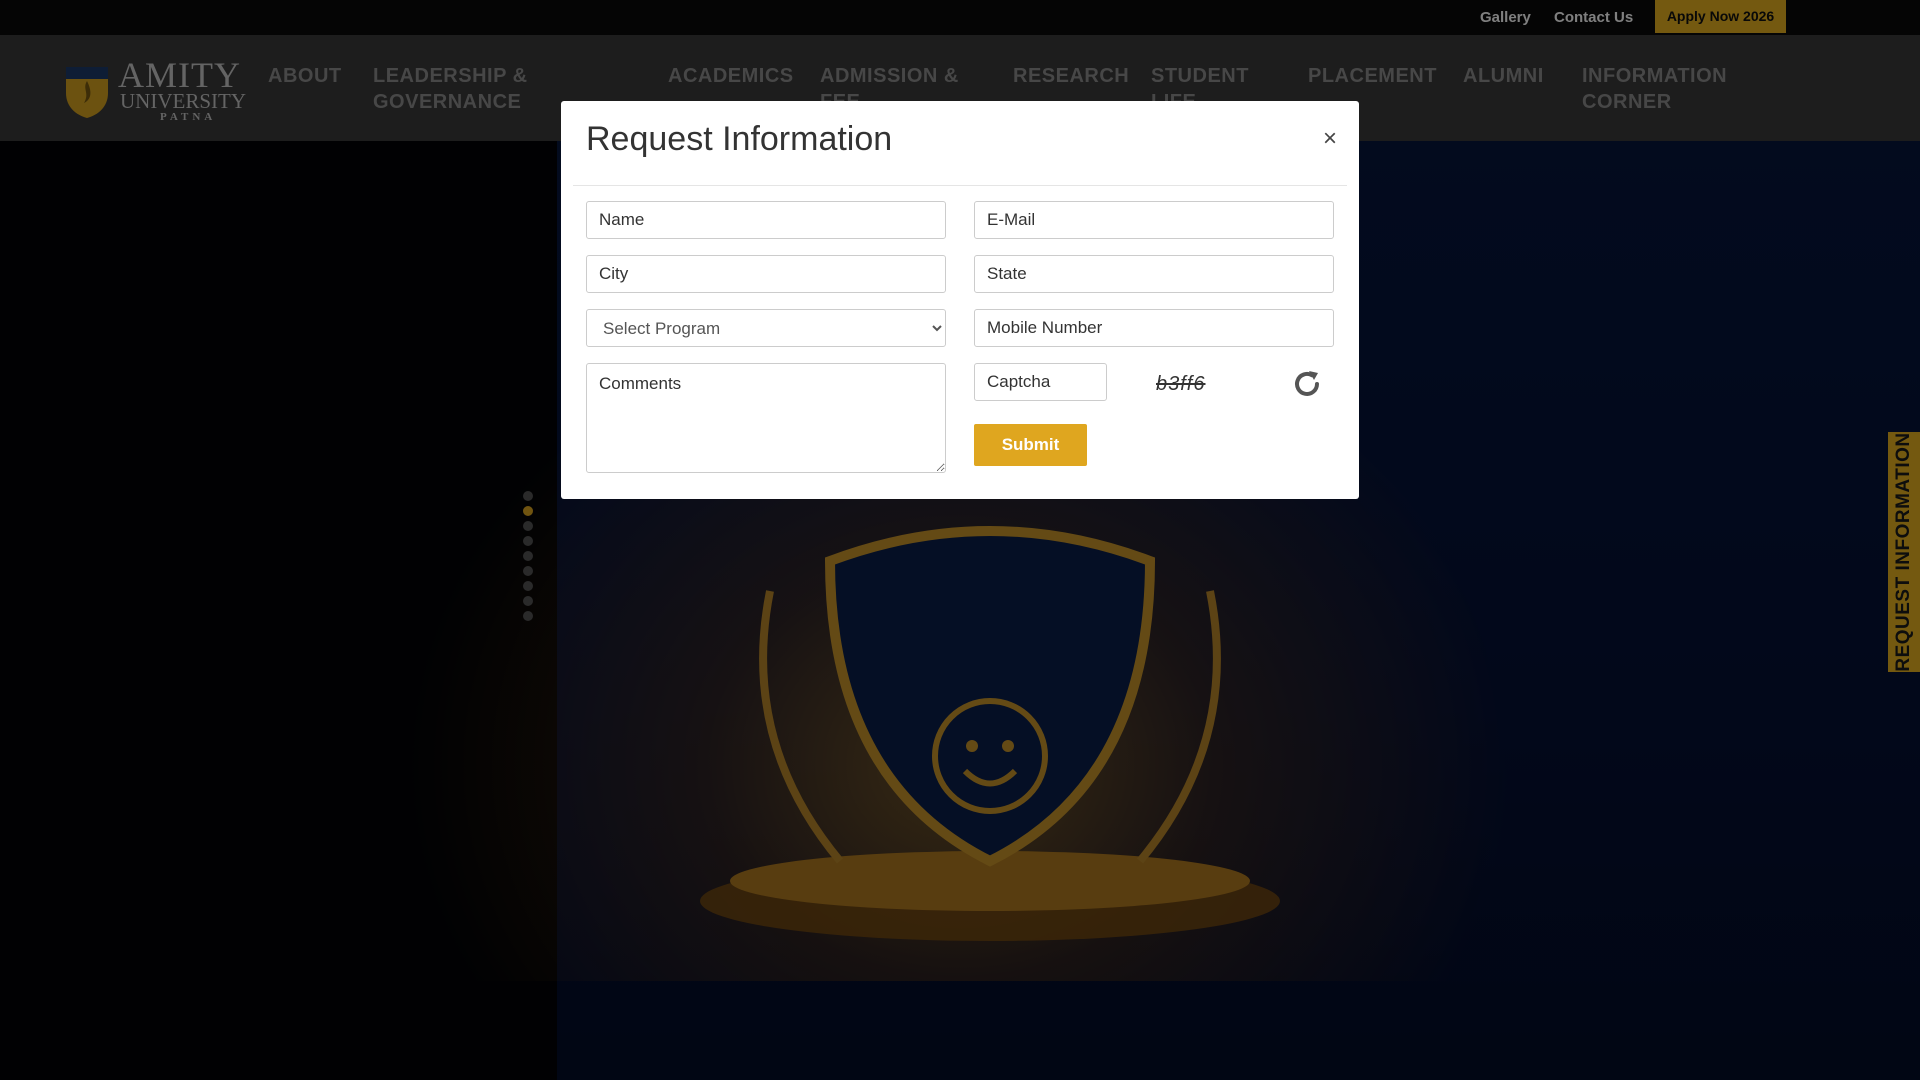 This screenshot has width=1920, height=1080. I want to click on name-field, so click(766, 220).